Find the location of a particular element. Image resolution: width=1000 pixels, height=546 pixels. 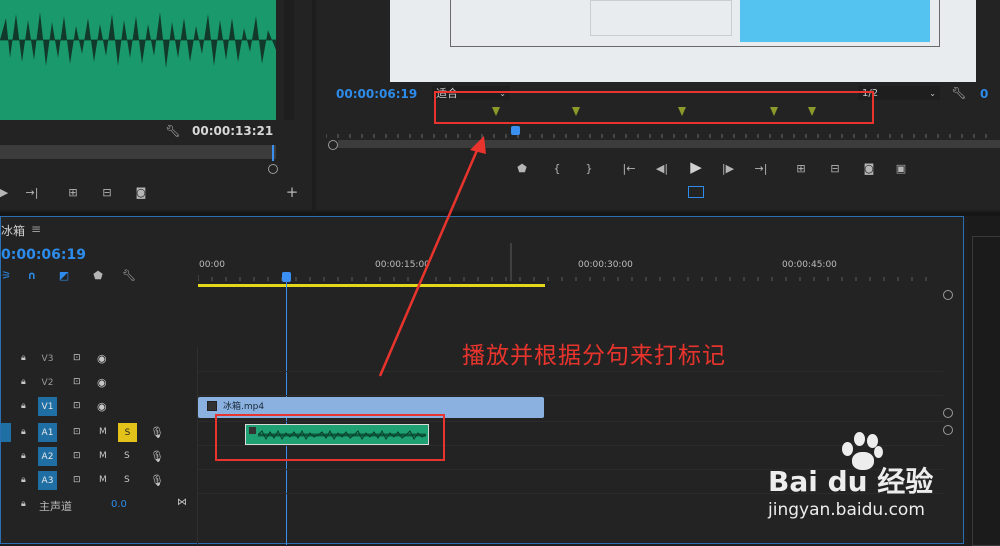

baidu-brand-text: Bai du 经验 is located at coordinates (851, 481).